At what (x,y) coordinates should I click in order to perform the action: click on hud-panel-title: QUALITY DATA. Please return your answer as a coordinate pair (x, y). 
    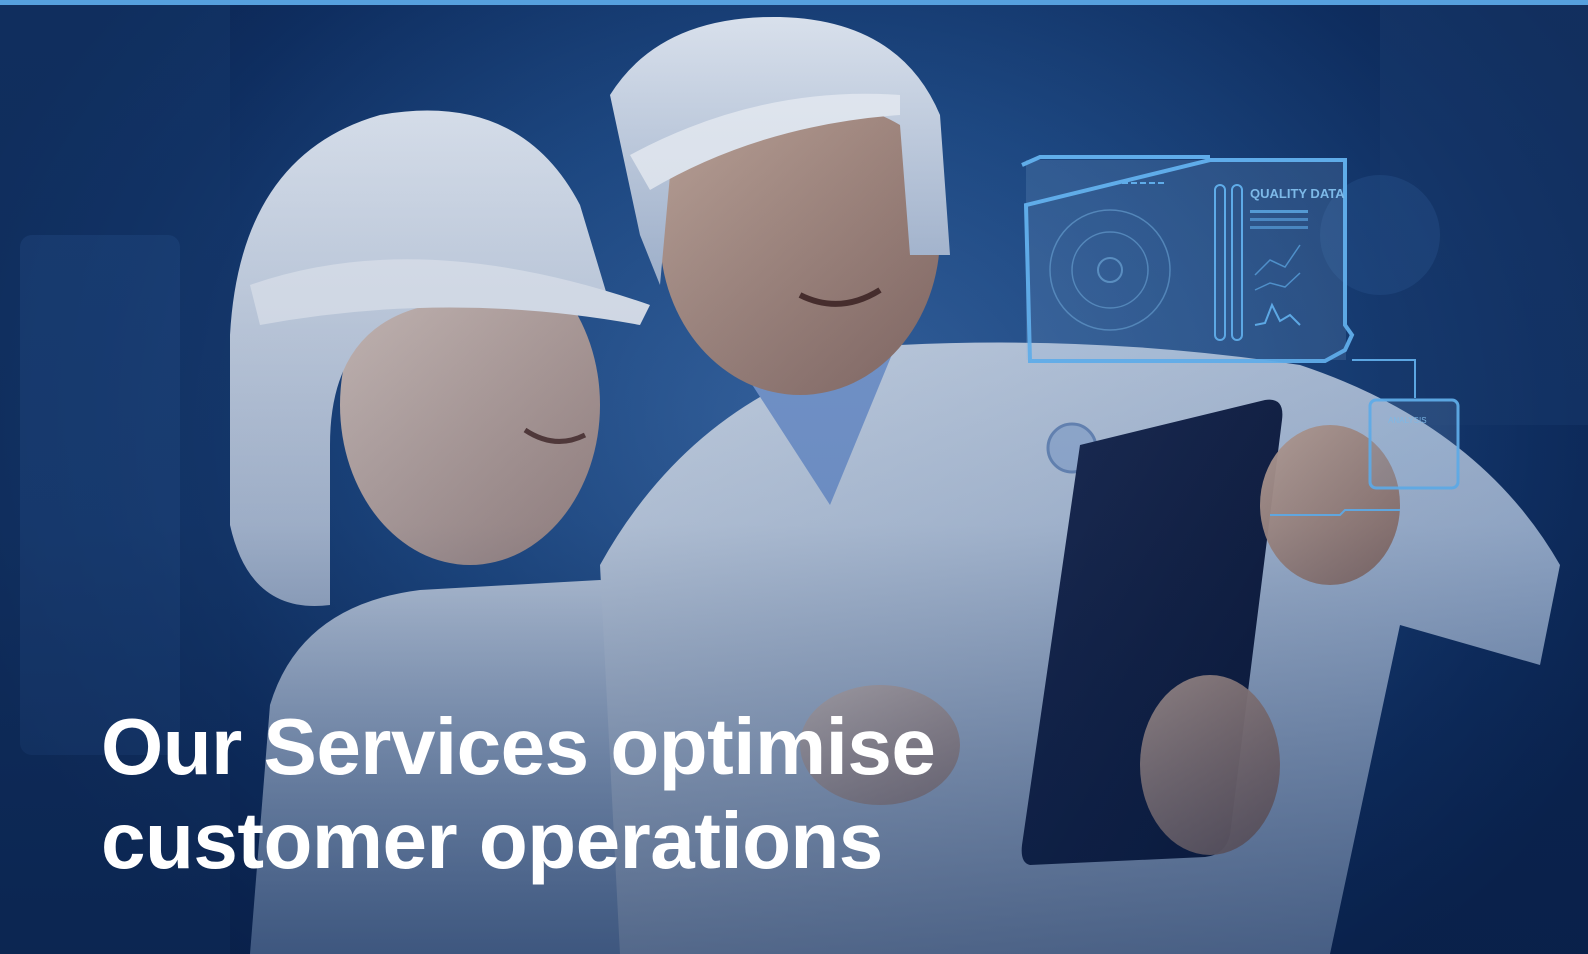
    Looking at the image, I should click on (1297, 193).